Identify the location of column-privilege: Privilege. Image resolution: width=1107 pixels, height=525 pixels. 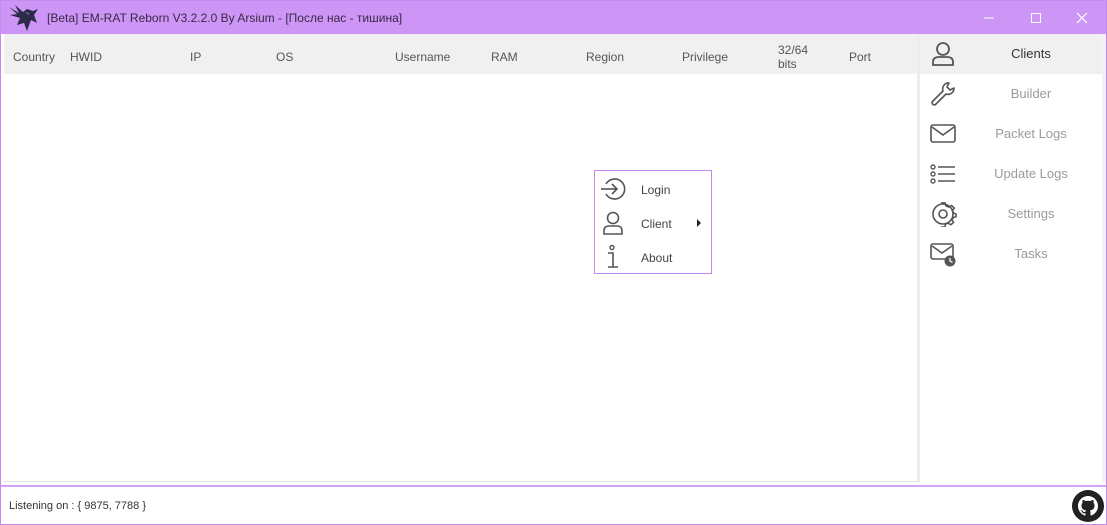
(705, 57).